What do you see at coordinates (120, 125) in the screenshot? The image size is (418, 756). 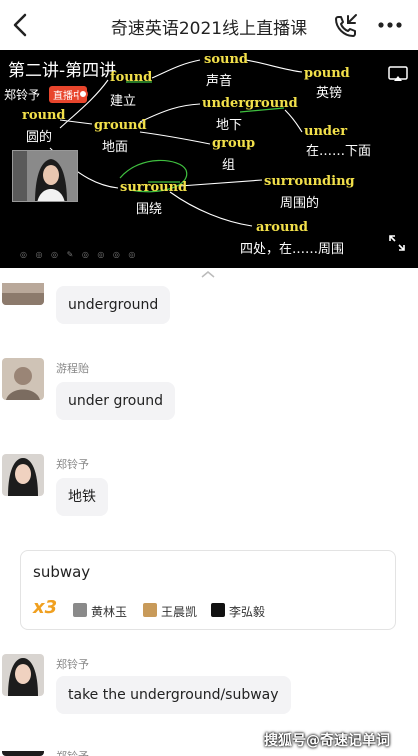 I see `word-ground: ground` at bounding box center [120, 125].